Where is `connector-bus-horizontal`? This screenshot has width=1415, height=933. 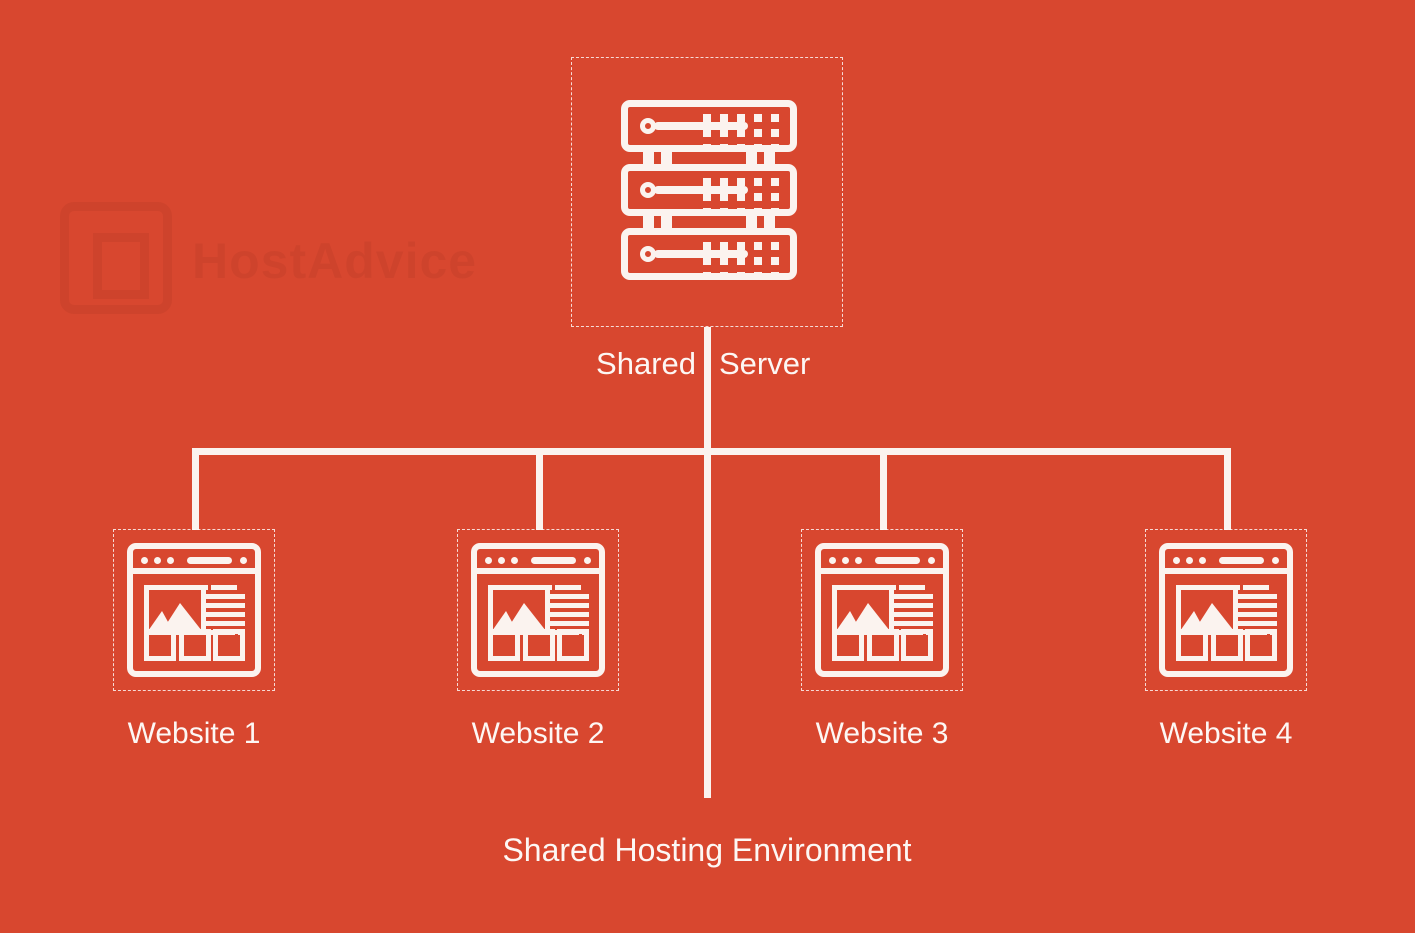 connector-bus-horizontal is located at coordinates (711, 451).